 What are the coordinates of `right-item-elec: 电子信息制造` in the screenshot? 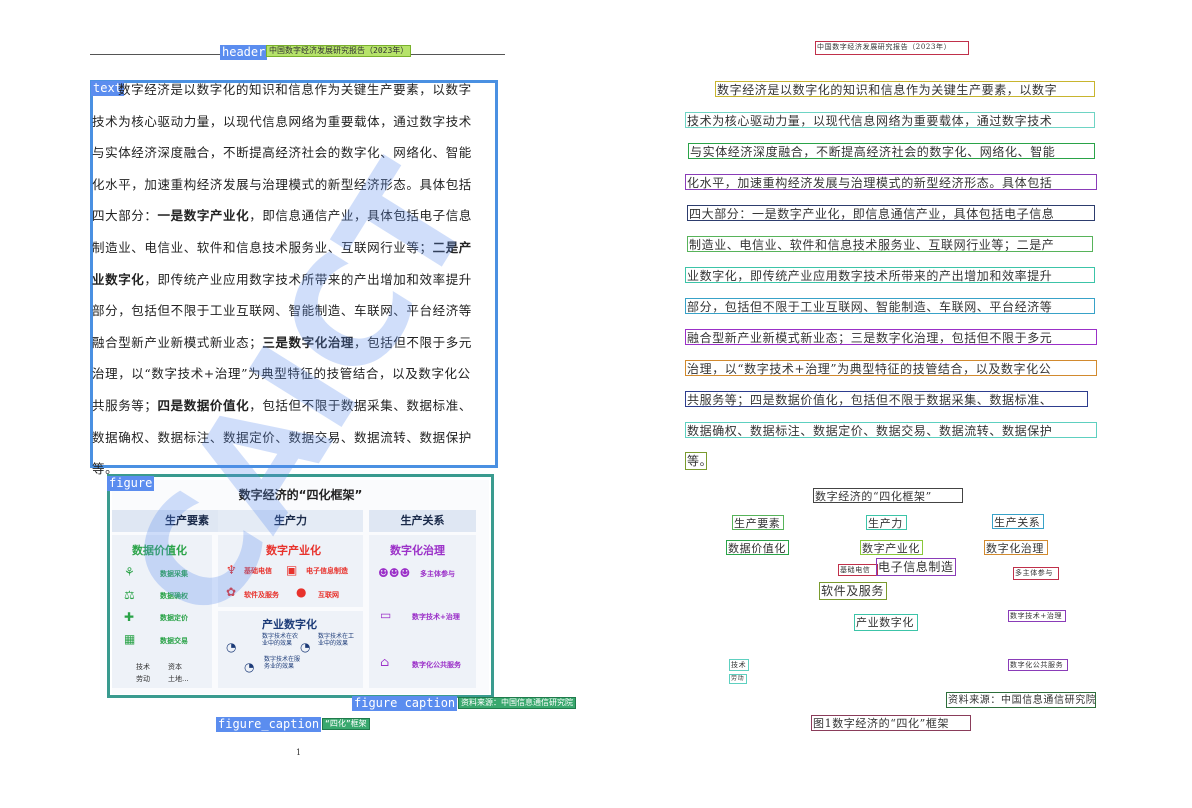 It's located at (916, 567).